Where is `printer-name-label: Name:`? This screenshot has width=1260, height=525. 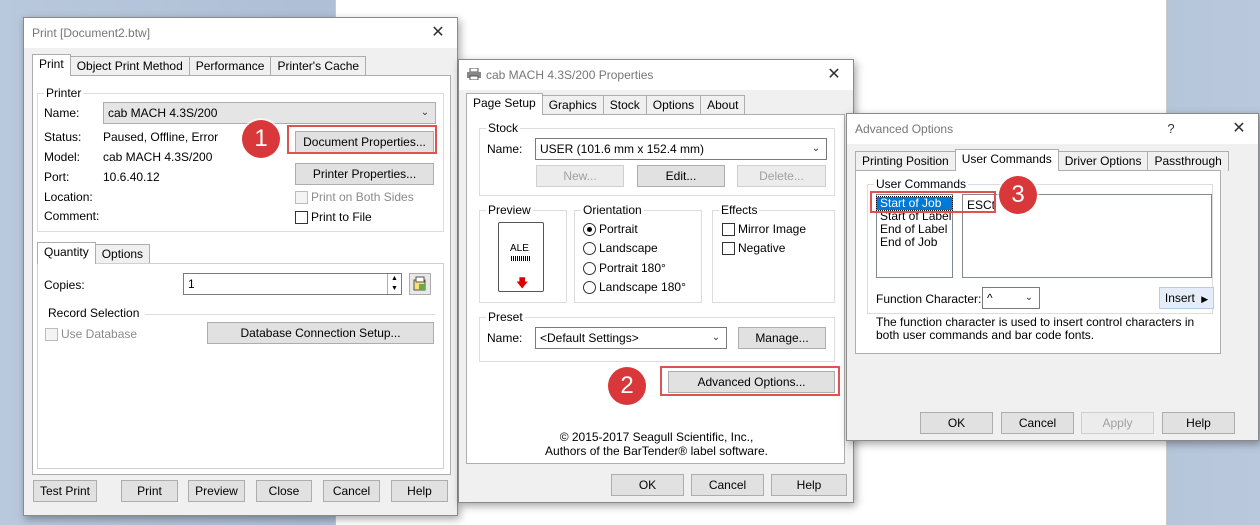
printer-name-label: Name: is located at coordinates (62, 113).